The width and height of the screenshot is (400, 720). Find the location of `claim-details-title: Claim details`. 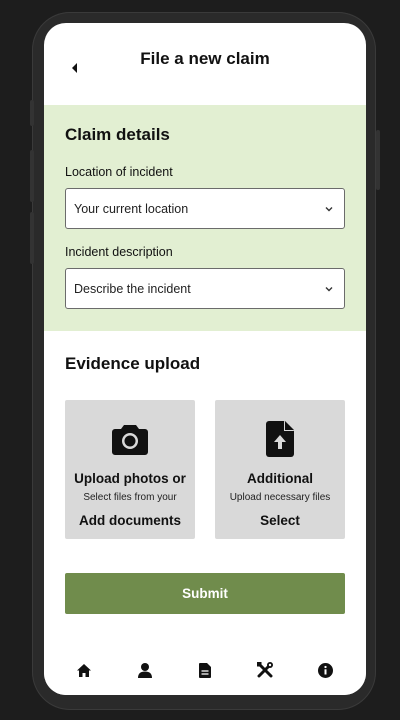

claim-details-title: Claim details is located at coordinates (117, 134).